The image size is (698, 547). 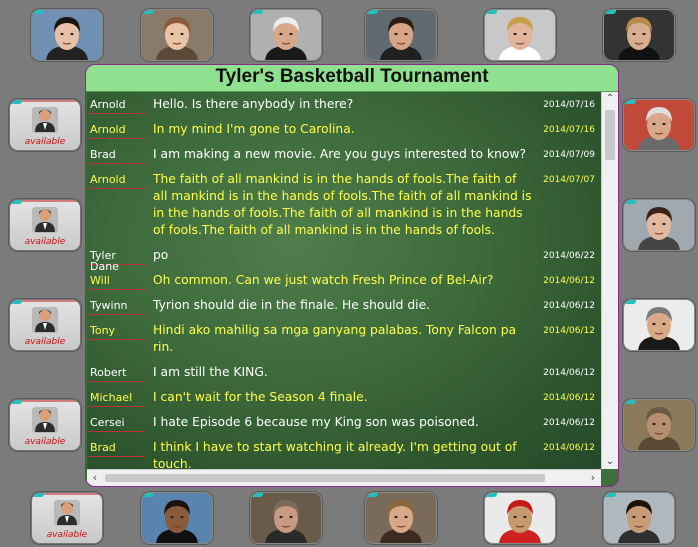 I want to click on seat-bottom-1: available, so click(x=67, y=518).